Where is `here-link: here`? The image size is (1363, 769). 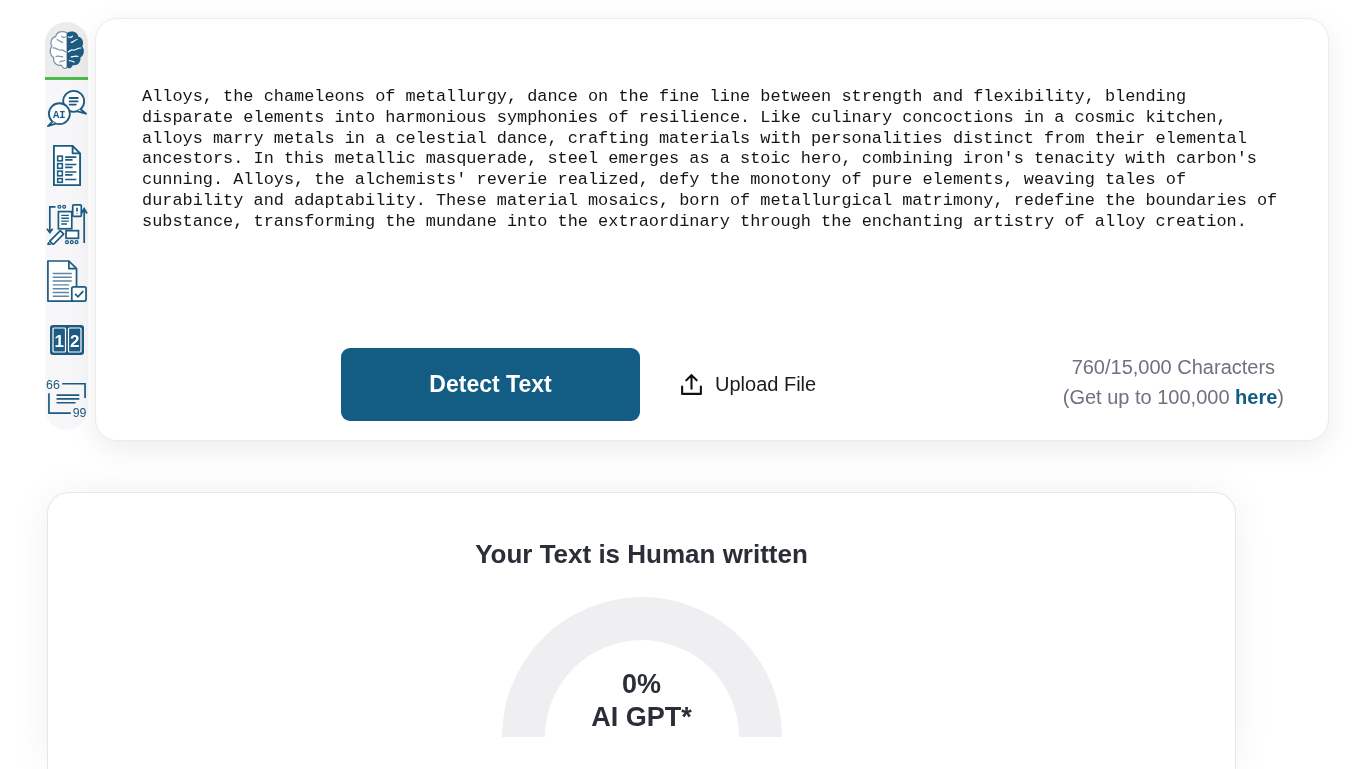 here-link: here is located at coordinates (1256, 397).